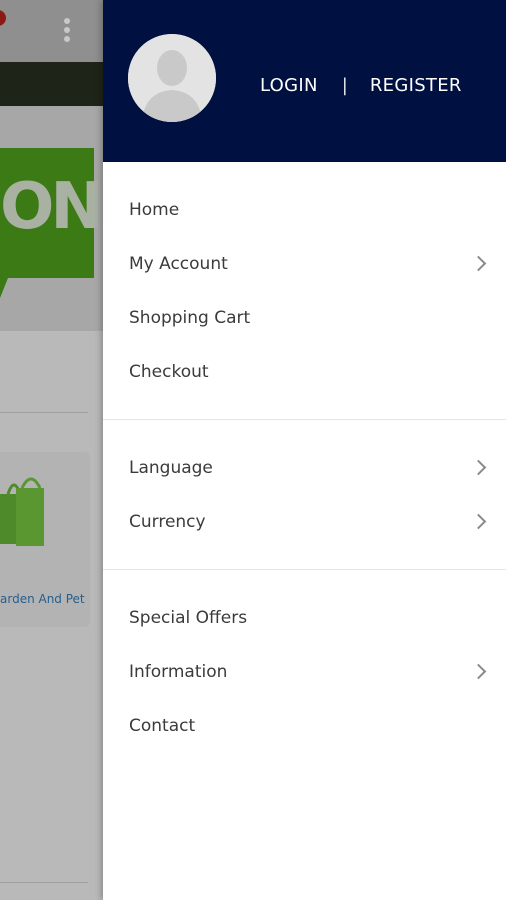 The width and height of the screenshot is (506, 900). Describe the element at coordinates (167, 522) in the screenshot. I see `menu-item-label: Currency` at that location.